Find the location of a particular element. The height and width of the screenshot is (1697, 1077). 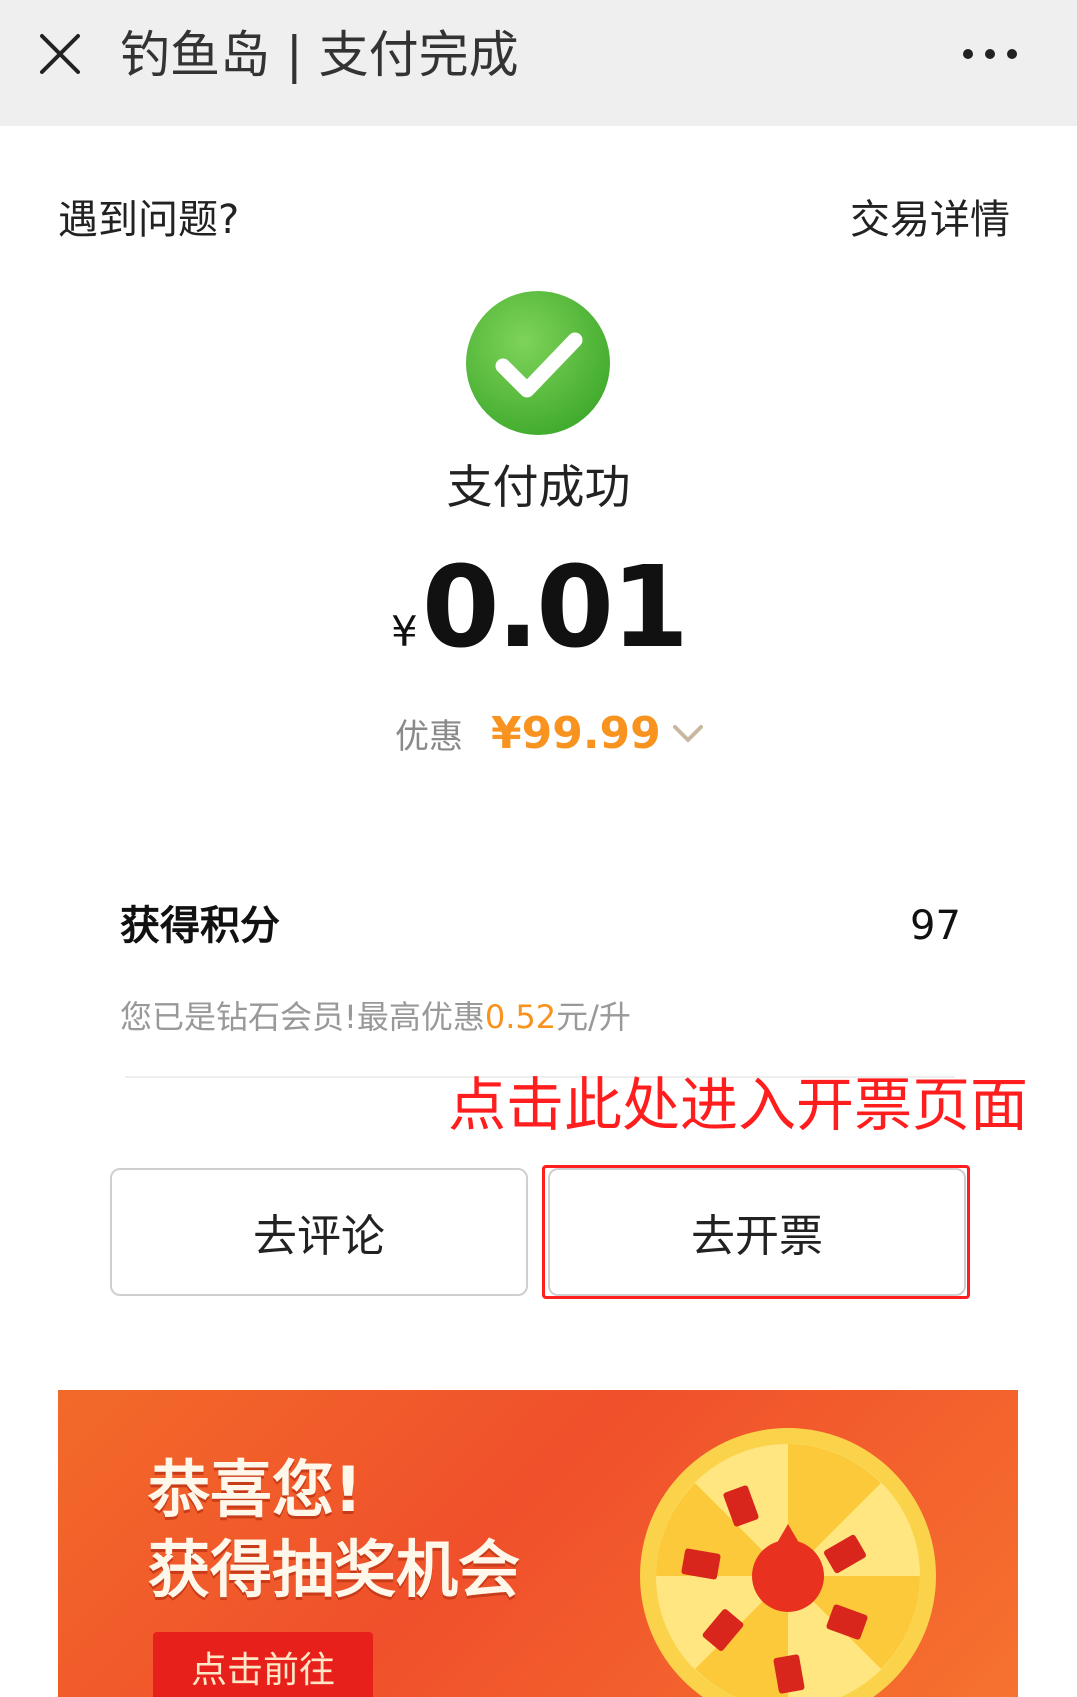

member-note: 您已是钻石会员!最高优惠0.52元/升 is located at coordinates (375, 1017).